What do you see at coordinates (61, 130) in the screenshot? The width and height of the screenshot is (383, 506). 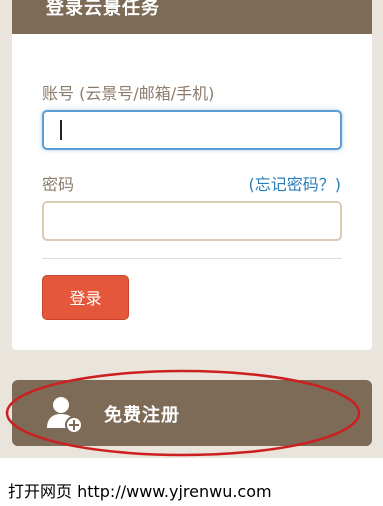 I see `text-caret` at bounding box center [61, 130].